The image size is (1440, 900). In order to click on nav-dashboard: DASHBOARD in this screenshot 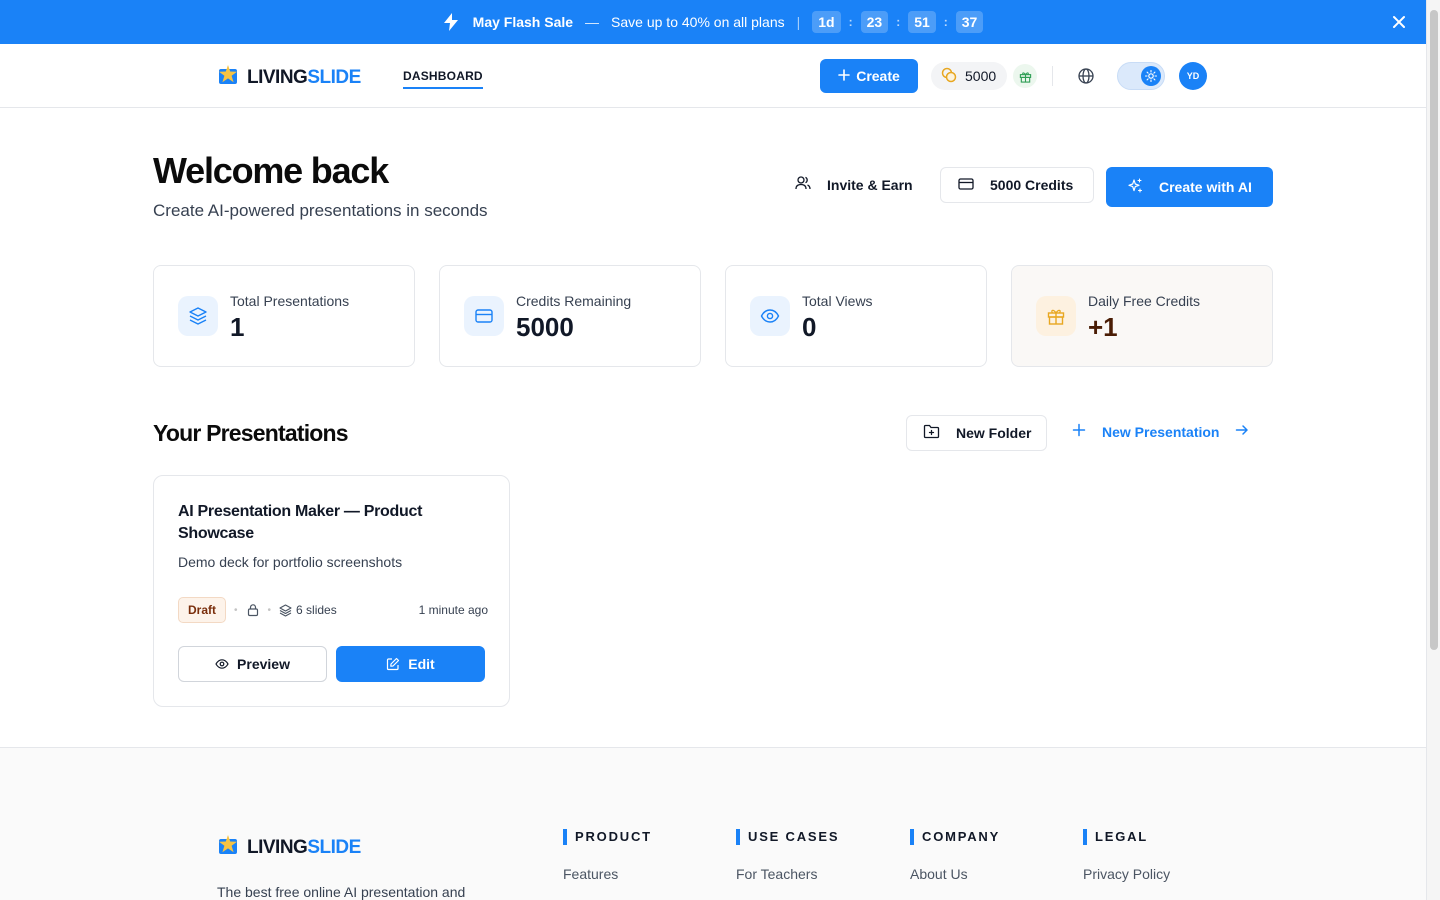, I will do `click(443, 79)`.